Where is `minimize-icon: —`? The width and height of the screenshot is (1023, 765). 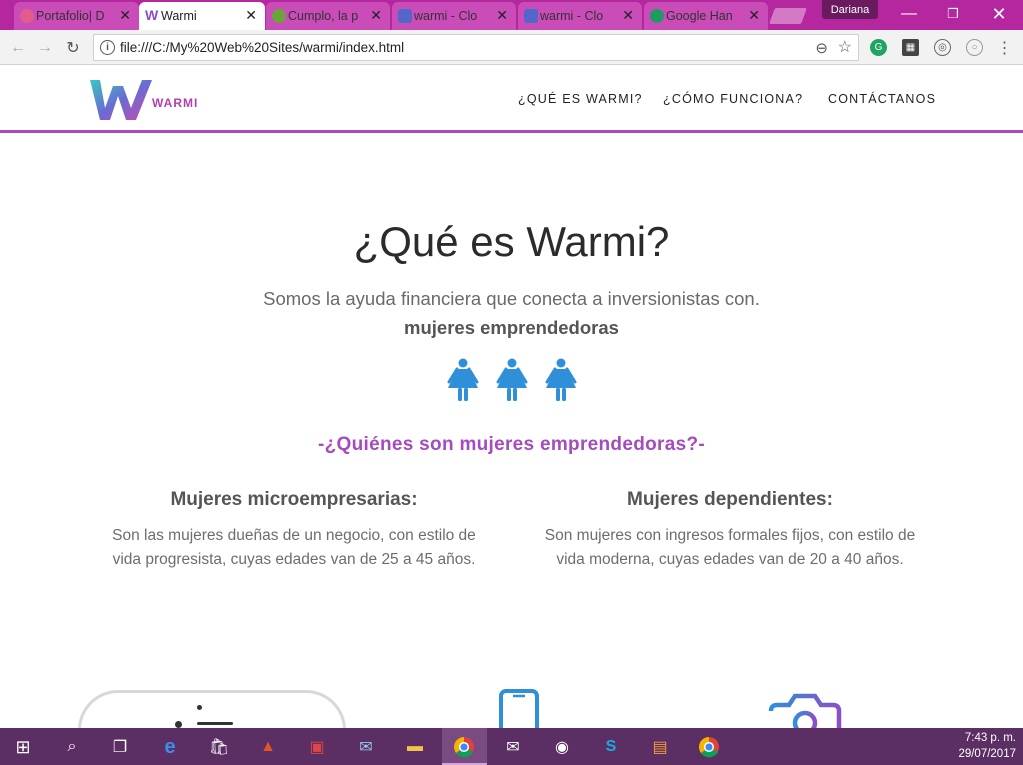
minimize-icon: — is located at coordinates (909, 14).